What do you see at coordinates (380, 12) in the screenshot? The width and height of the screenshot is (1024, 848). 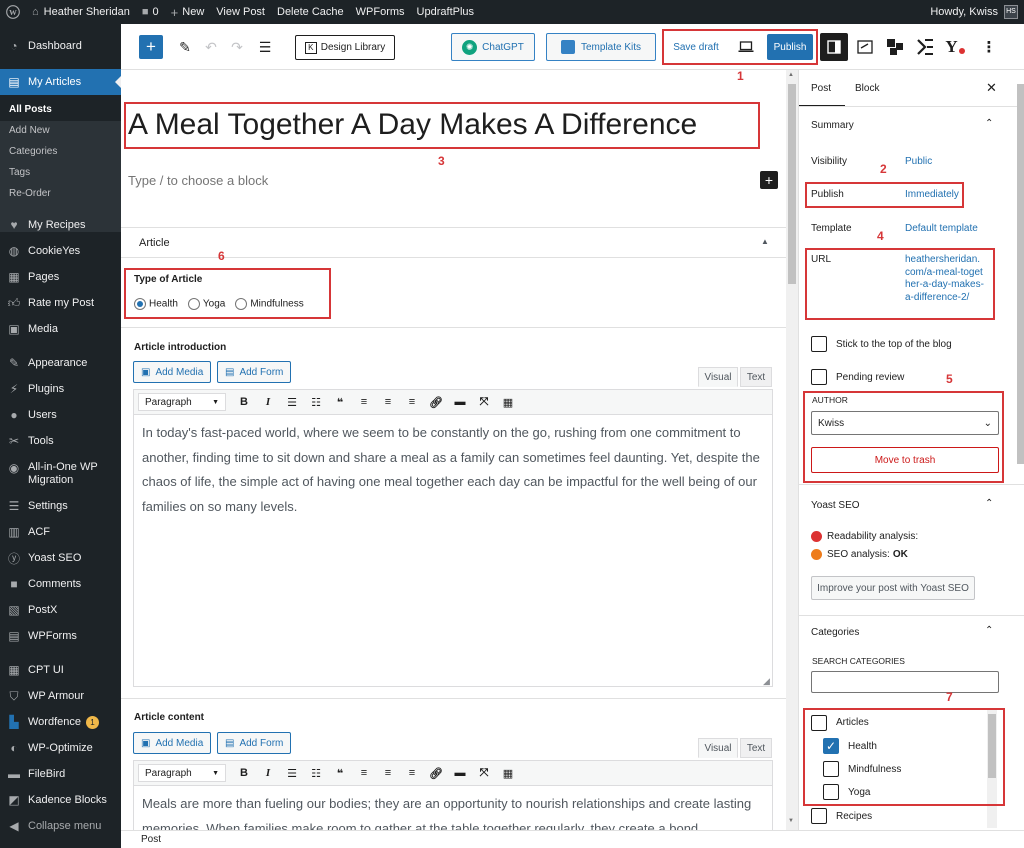 I see `wpforms-link: WPForms` at bounding box center [380, 12].